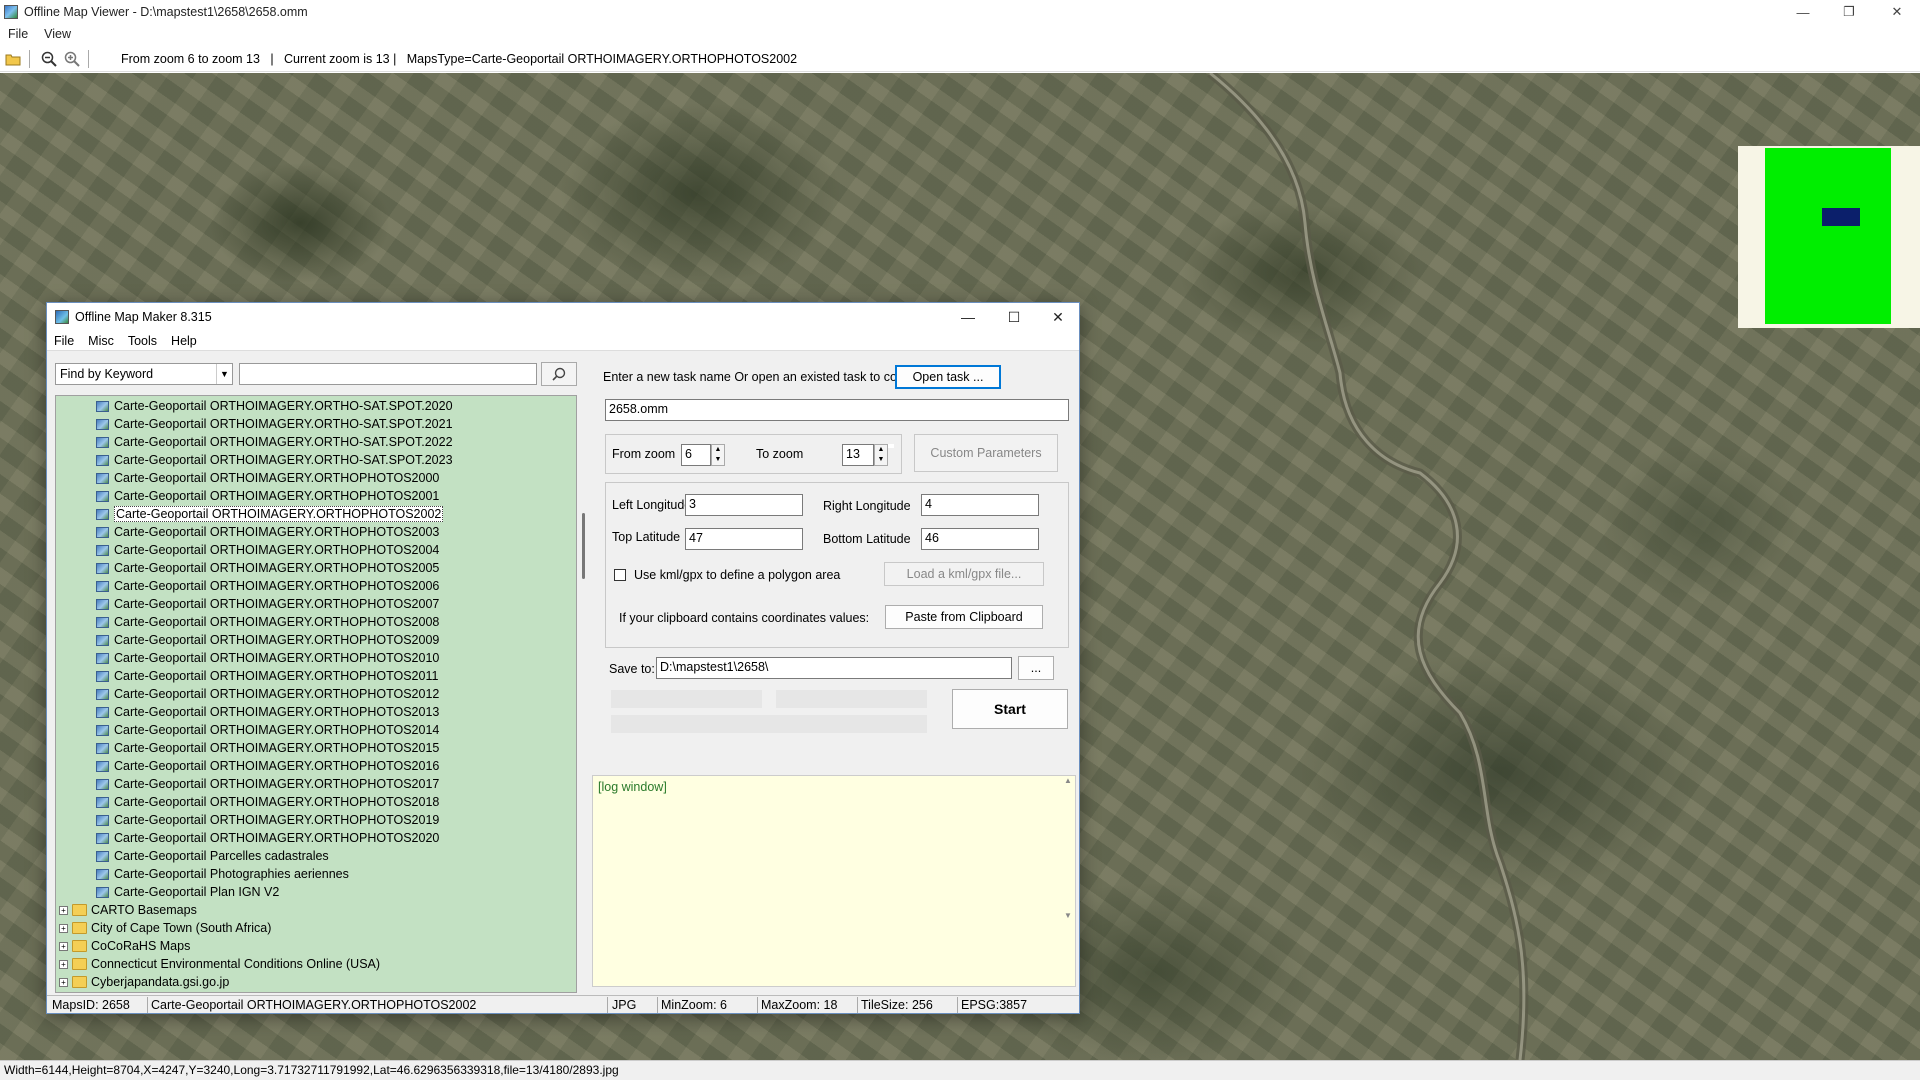 The height and width of the screenshot is (1080, 1920). I want to click on tree-item-label: Carte-Geoportail Parcelles cadastrales, so click(221, 856).